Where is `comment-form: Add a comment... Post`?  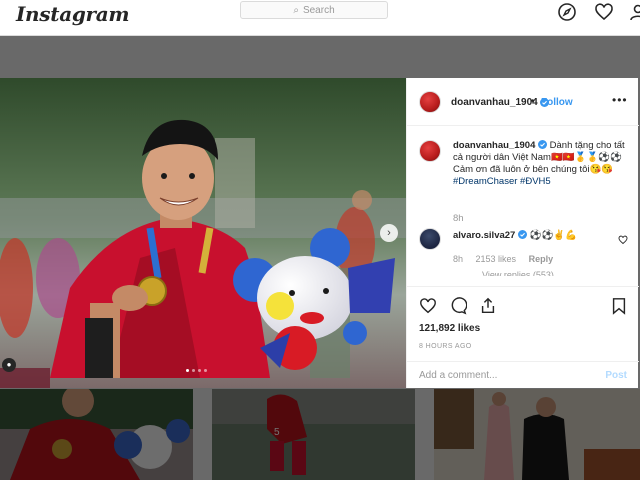 comment-form: Add a comment... Post is located at coordinates (523, 375).